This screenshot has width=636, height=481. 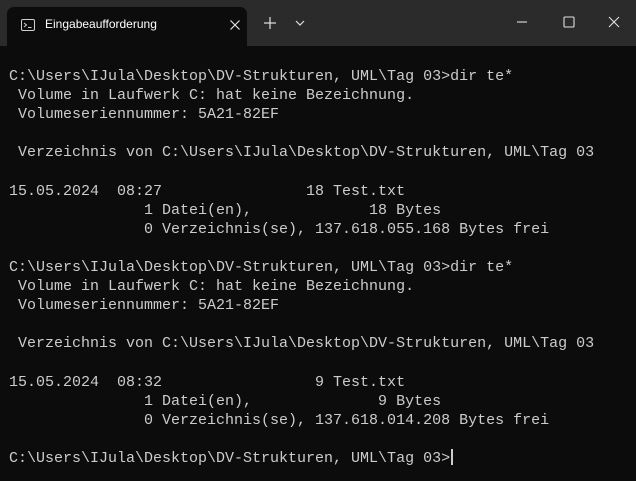 What do you see at coordinates (207, 382) in the screenshot?
I see `terminal-line: 15.05.2024 08:32 9 Test.txt` at bounding box center [207, 382].